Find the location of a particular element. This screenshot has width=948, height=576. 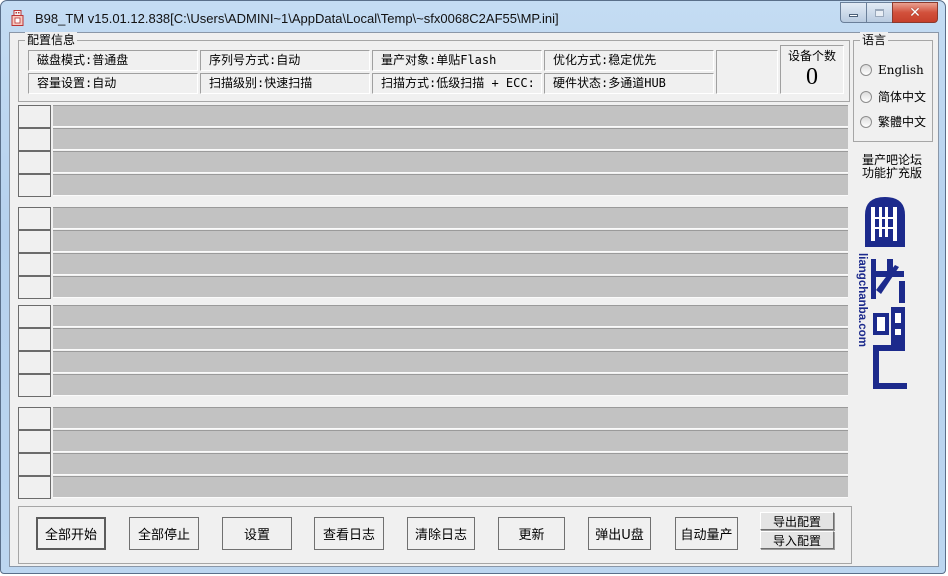

language-option-simplified-chinese: 简体中文 is located at coordinates (893, 96).